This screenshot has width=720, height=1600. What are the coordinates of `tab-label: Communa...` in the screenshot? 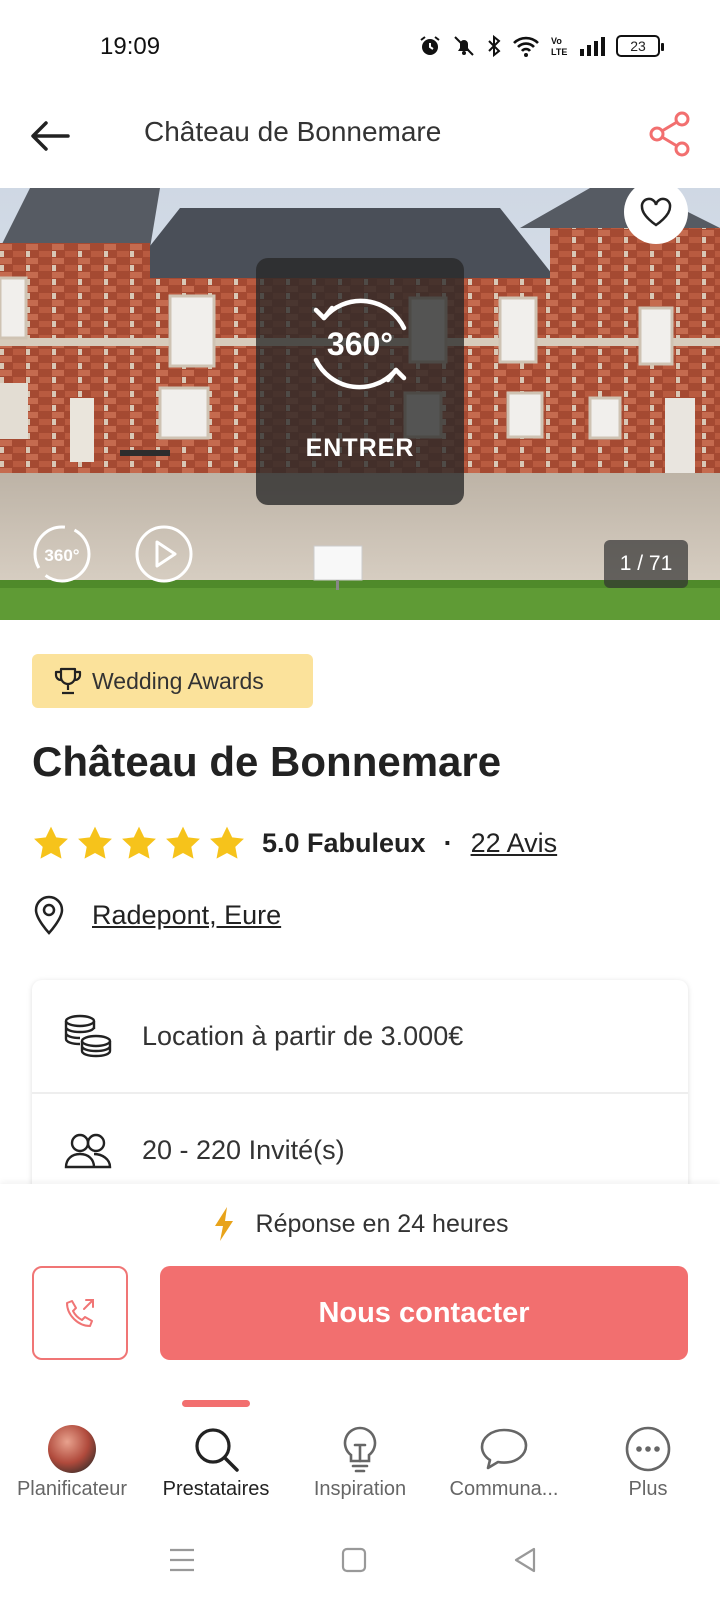 It's located at (504, 1489).